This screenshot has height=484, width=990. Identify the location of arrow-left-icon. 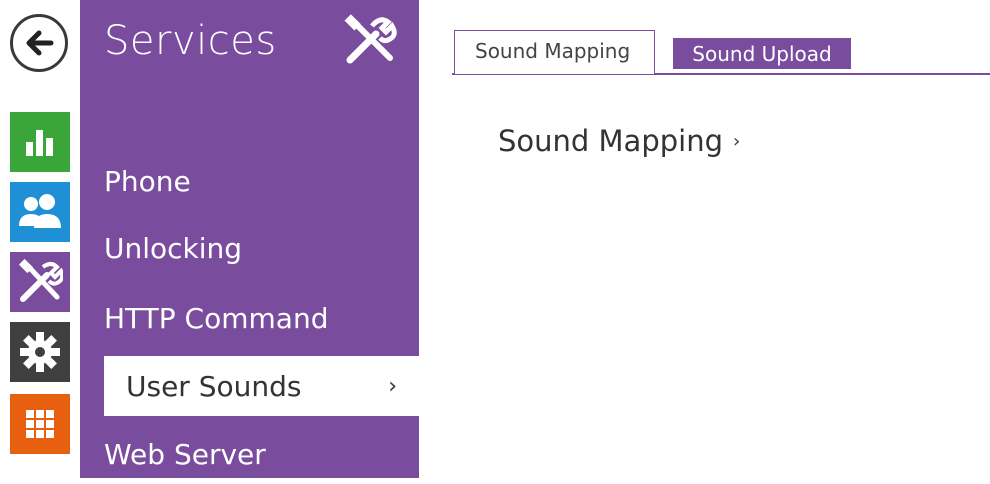
(40, 43).